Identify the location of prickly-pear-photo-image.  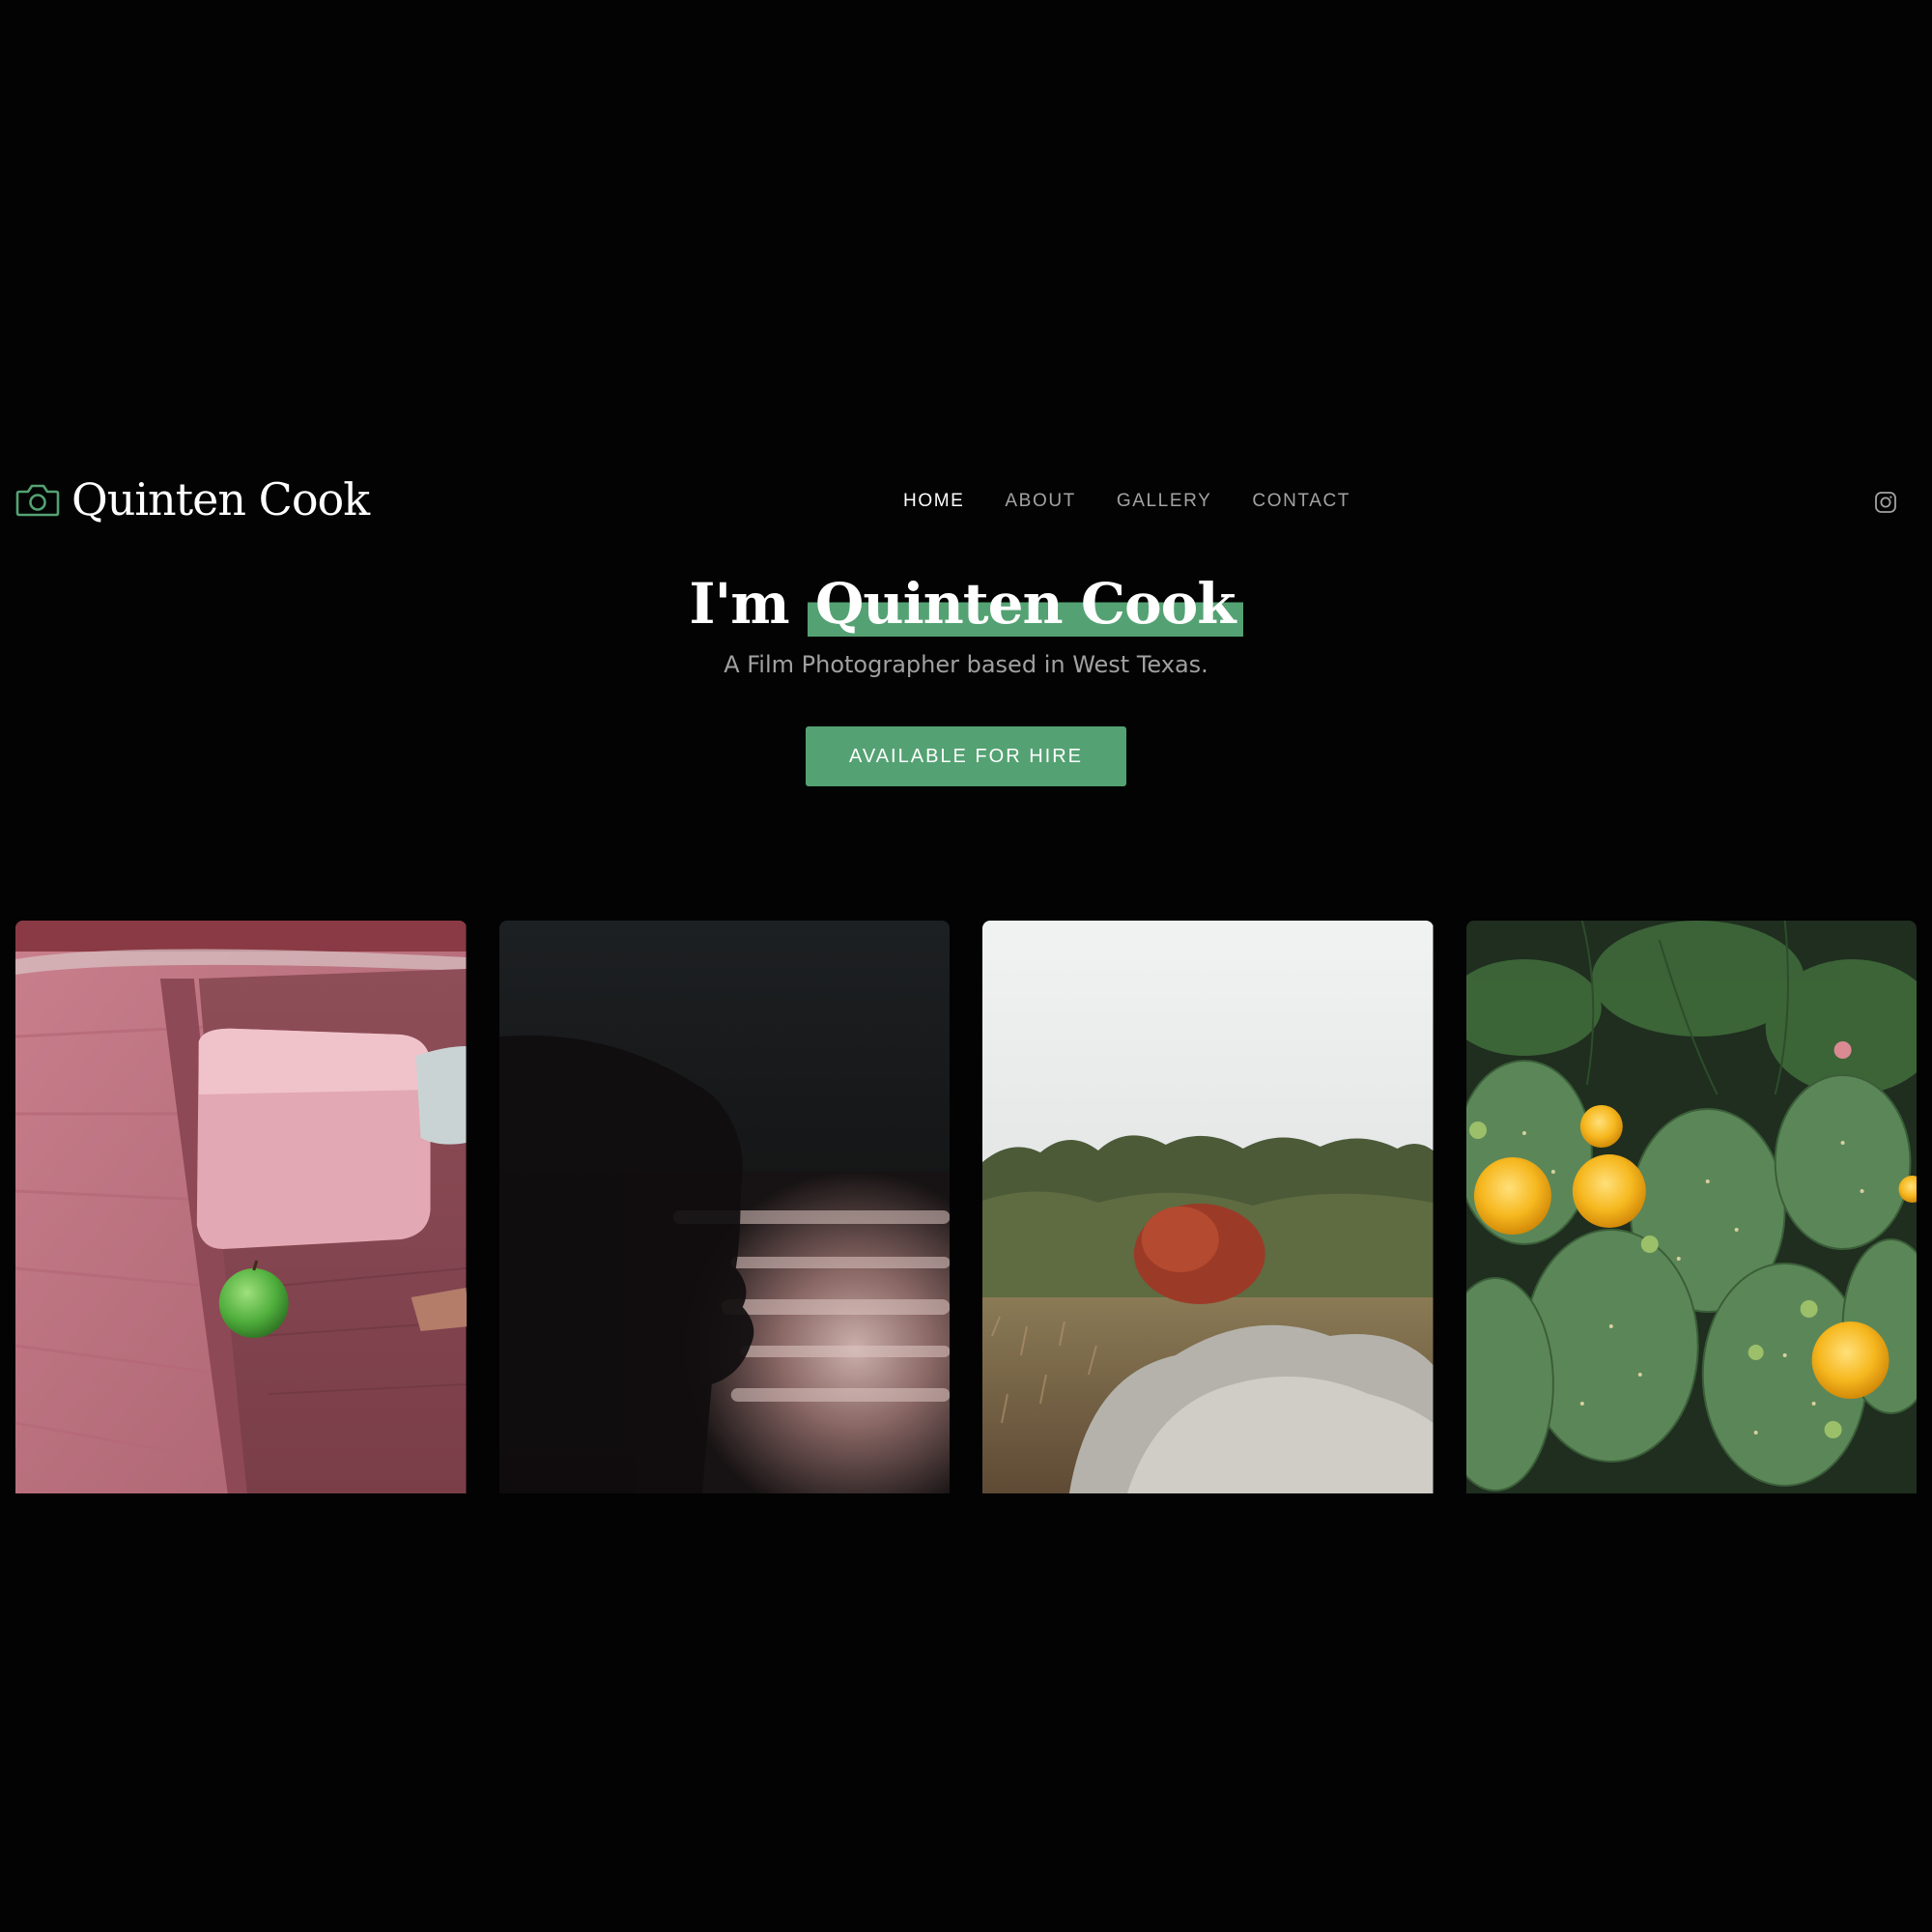
(1691, 1207).